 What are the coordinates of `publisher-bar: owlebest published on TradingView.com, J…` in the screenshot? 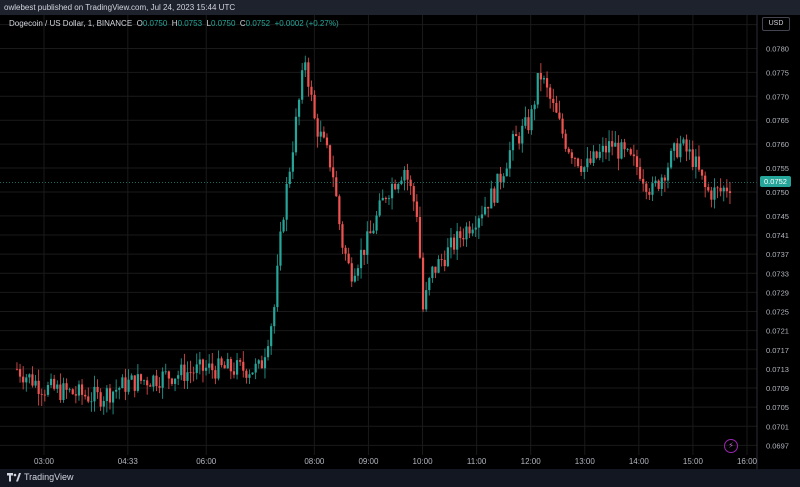 It's located at (400, 7).